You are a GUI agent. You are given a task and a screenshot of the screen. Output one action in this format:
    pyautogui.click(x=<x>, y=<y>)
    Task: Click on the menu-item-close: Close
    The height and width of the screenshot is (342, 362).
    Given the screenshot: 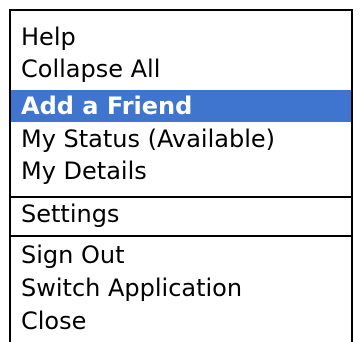 What is the action you would take?
    pyautogui.click(x=181, y=321)
    